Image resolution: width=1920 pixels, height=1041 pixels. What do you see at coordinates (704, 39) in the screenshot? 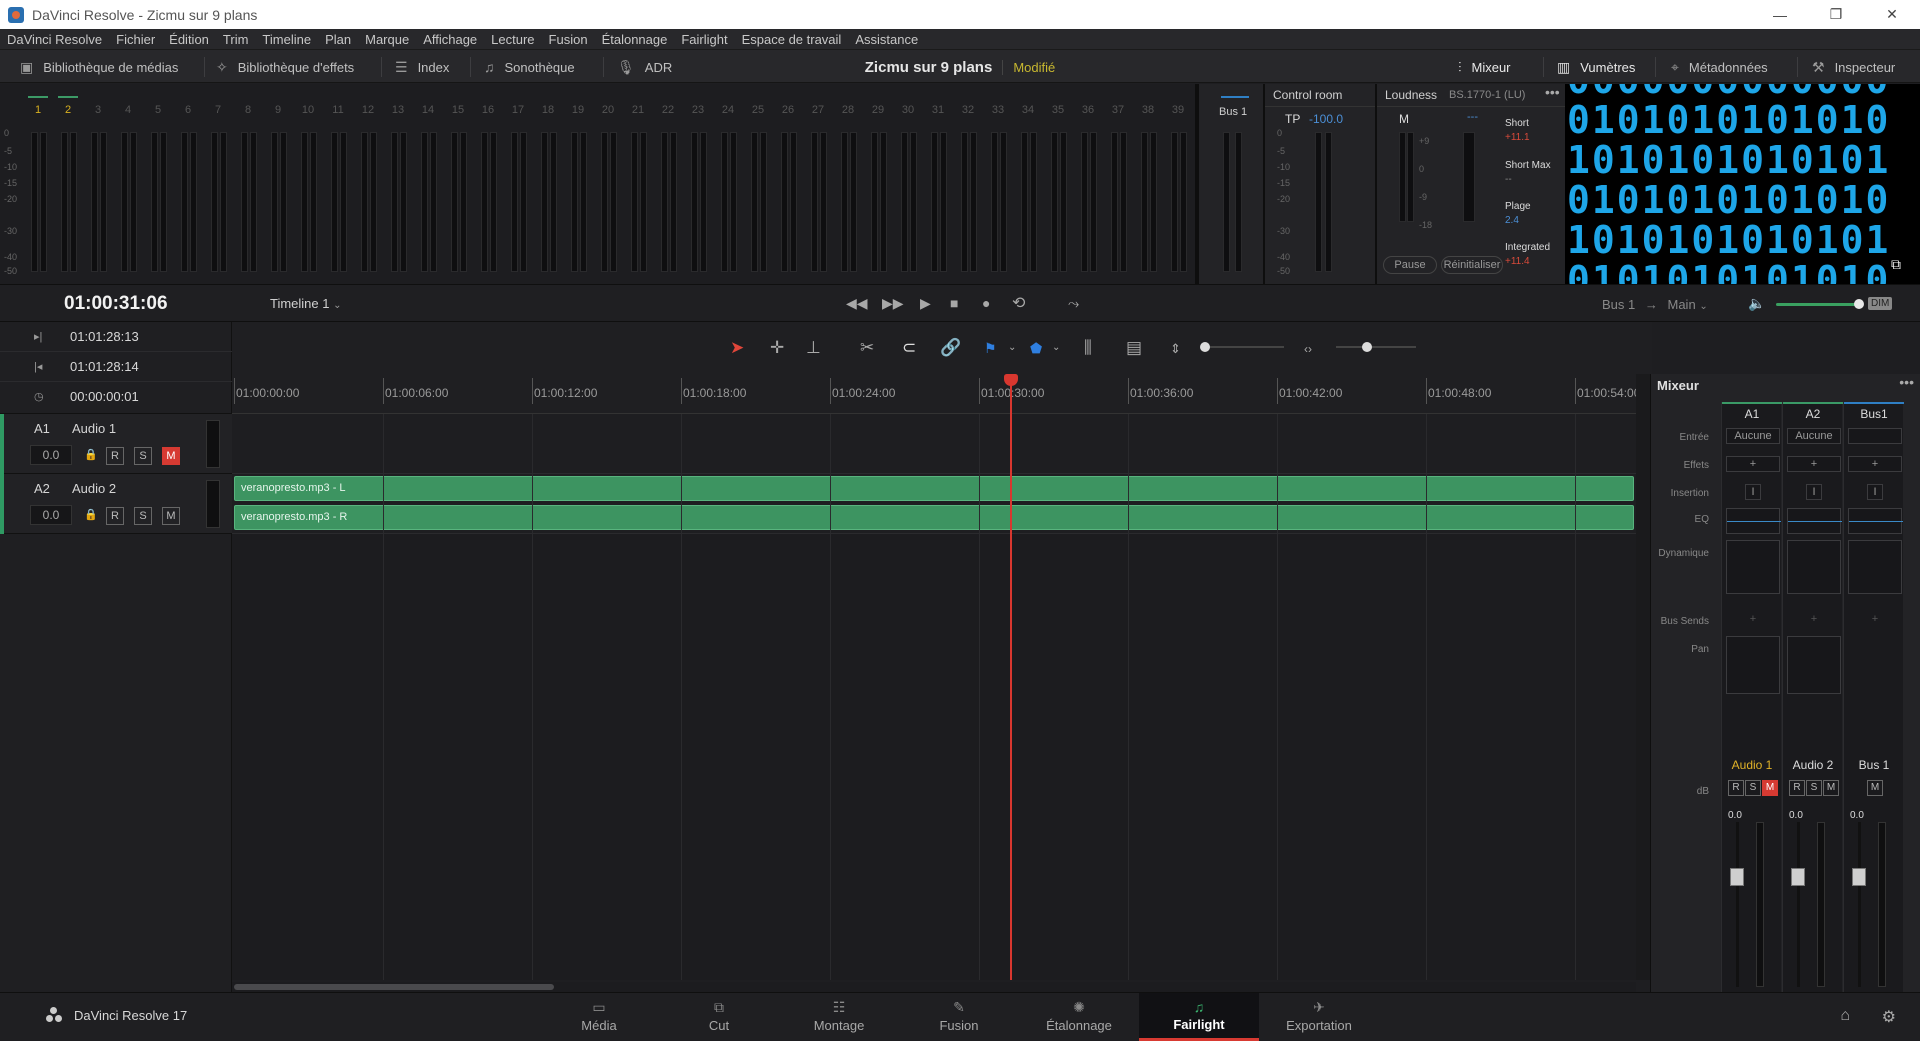
I see `menu-fairlight: Fairlight` at bounding box center [704, 39].